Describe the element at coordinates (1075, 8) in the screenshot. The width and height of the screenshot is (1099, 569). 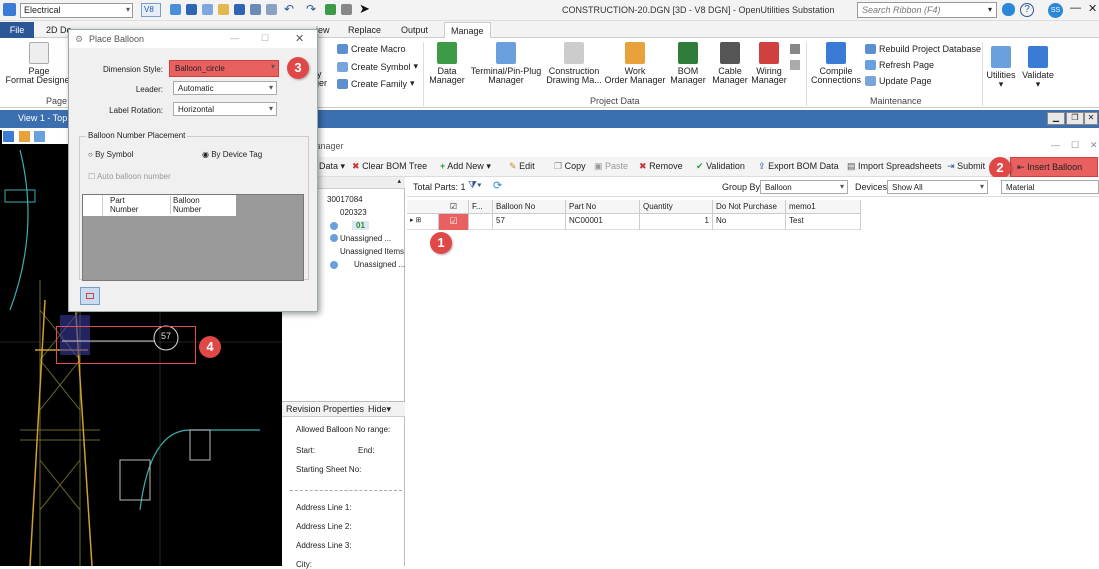
I see `minimize-button: —` at that location.